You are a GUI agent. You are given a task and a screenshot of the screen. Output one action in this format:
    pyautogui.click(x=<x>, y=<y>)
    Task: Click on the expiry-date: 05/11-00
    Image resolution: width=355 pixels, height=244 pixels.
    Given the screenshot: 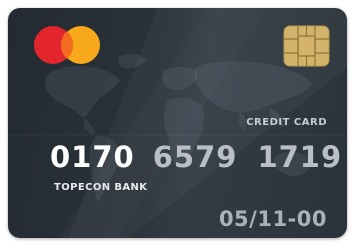 What is the action you would take?
    pyautogui.click(x=272, y=219)
    